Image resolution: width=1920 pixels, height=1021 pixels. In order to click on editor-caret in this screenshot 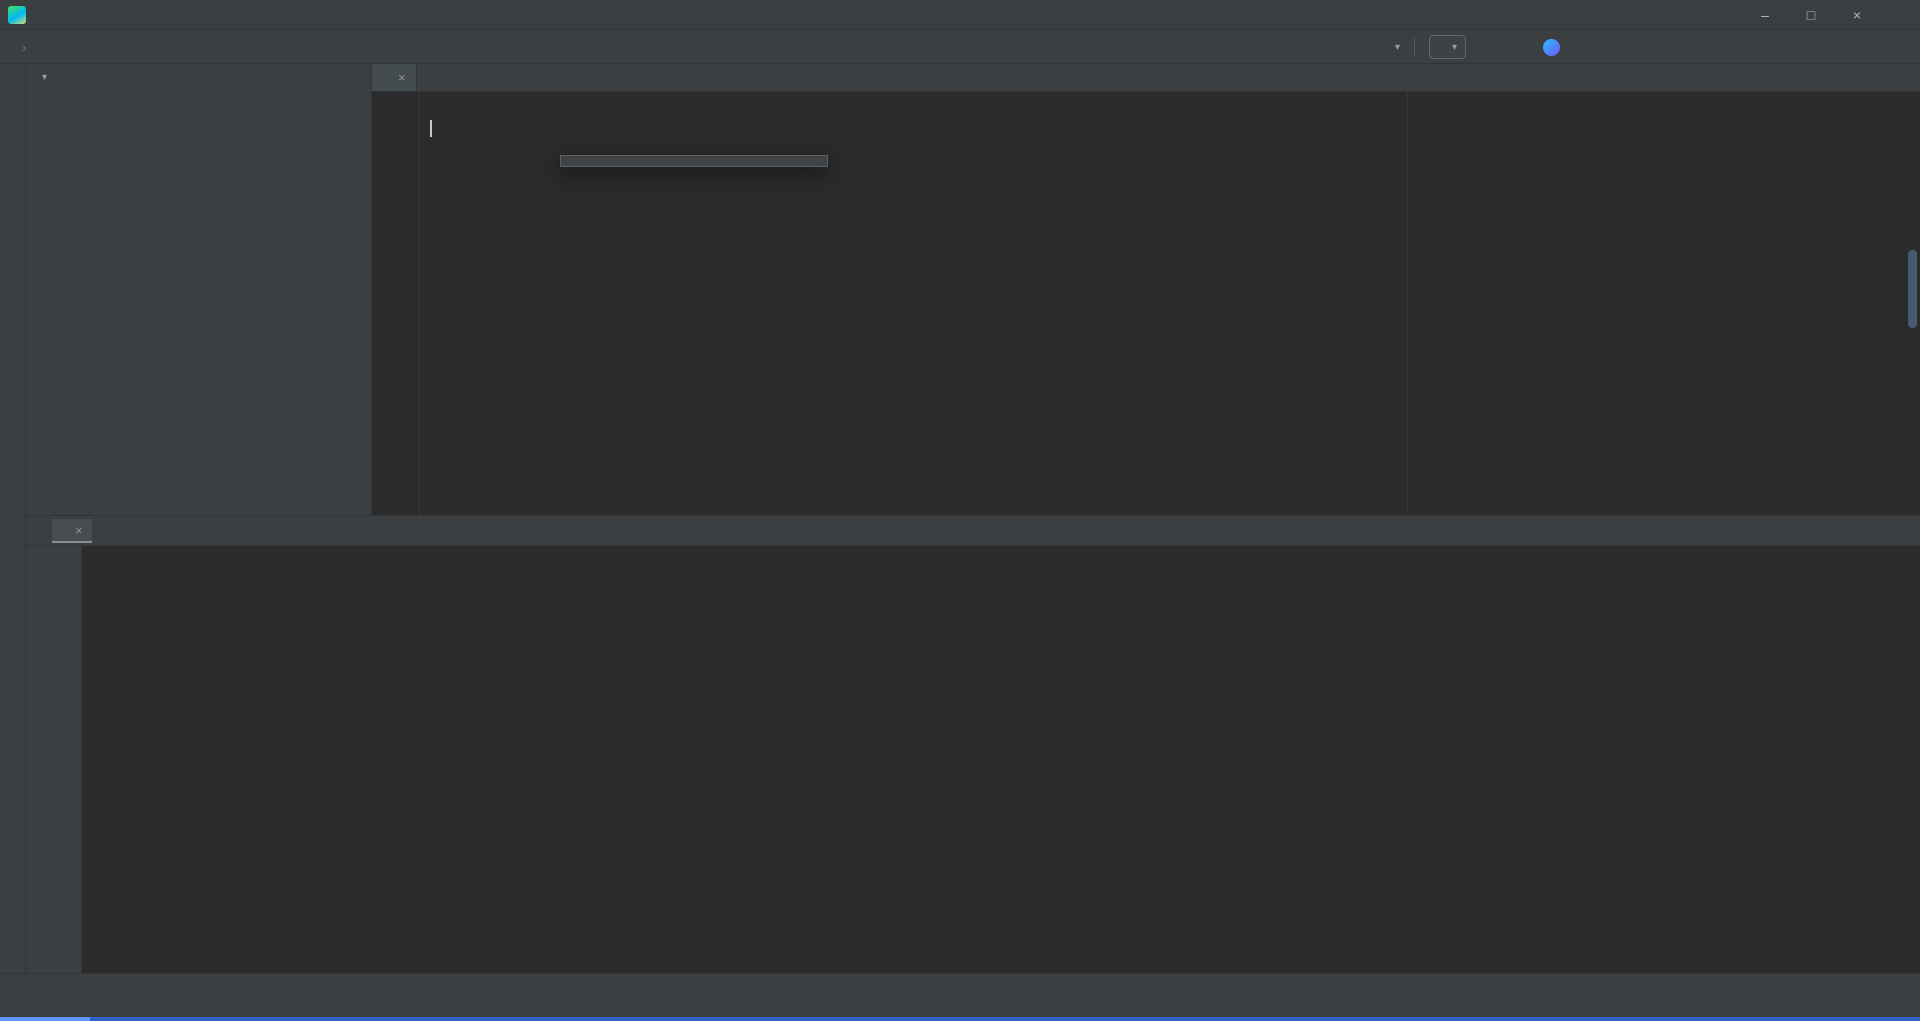, I will do `click(431, 128)`.